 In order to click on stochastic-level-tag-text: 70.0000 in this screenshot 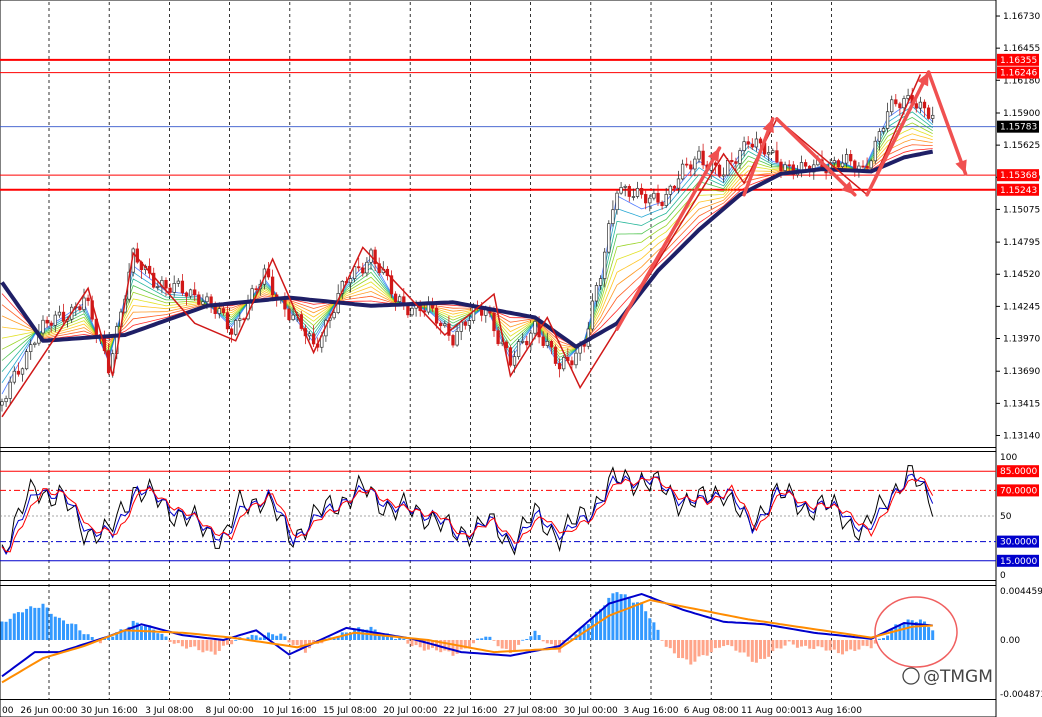, I will do `click(1018, 491)`.